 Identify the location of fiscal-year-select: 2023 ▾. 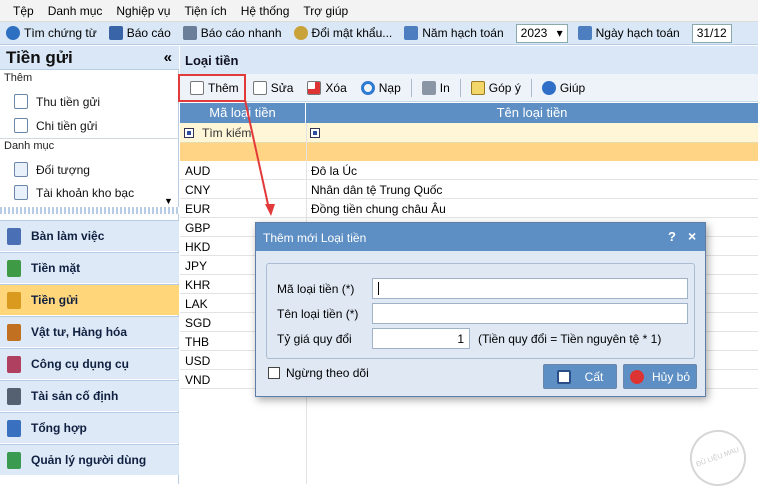
(541, 33).